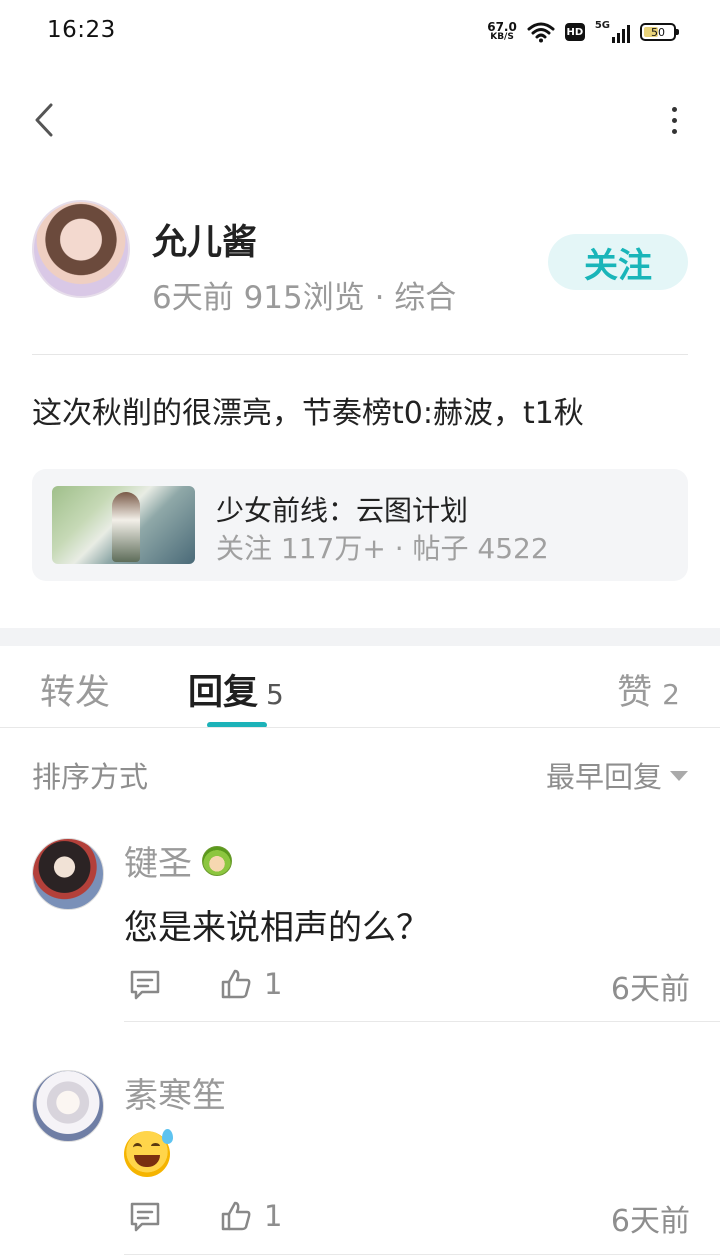 The height and width of the screenshot is (1259, 720). Describe the element at coordinates (671, 694) in the screenshot. I see `like-count: 2` at that location.